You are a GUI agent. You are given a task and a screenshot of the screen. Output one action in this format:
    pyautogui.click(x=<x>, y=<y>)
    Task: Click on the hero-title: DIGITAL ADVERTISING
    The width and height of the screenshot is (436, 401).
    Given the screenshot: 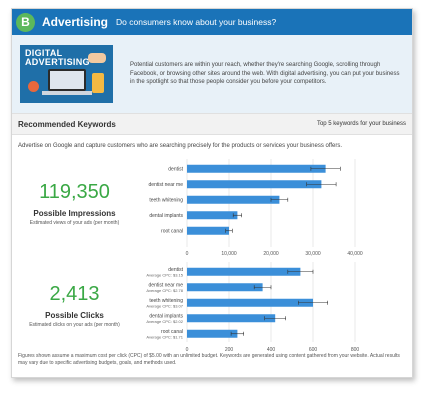 What is the action you would take?
    pyautogui.click(x=57, y=58)
    